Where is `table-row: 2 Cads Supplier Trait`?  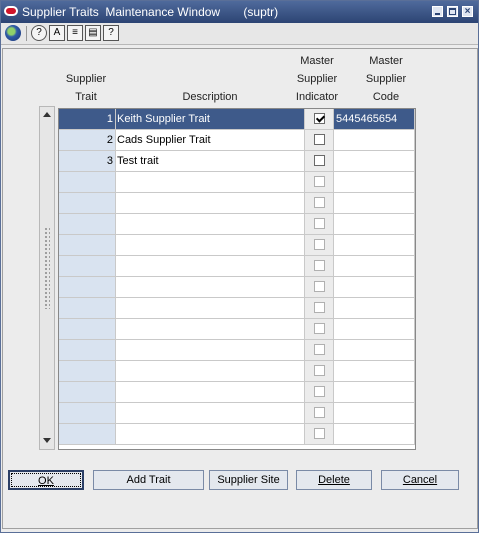 table-row: 2 Cads Supplier Trait is located at coordinates (237, 140).